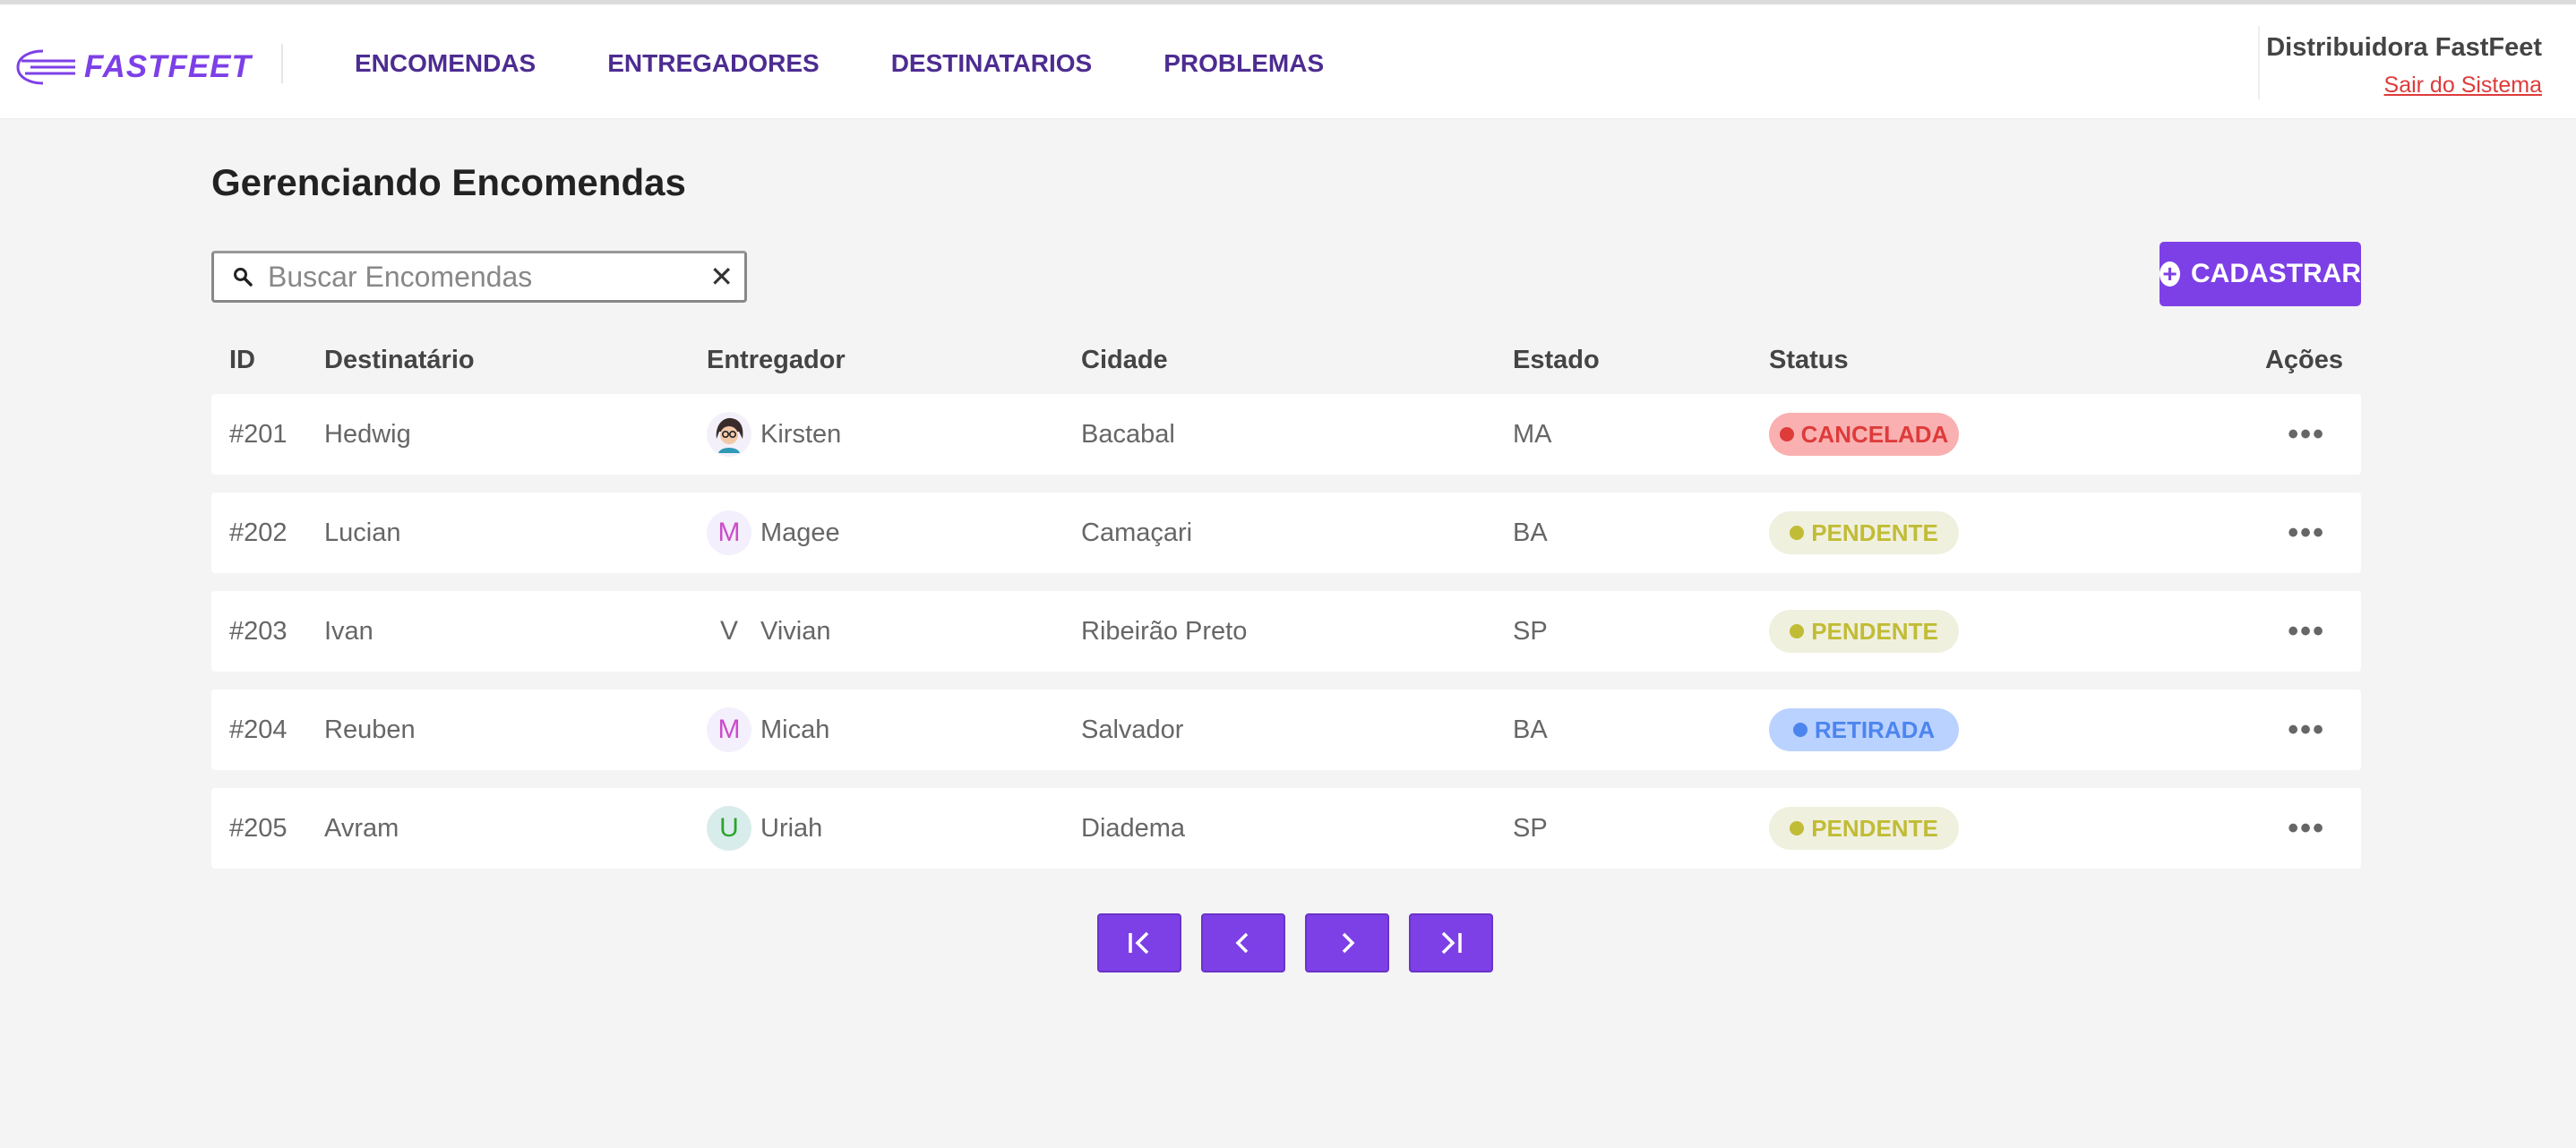 The width and height of the screenshot is (2576, 1148). What do you see at coordinates (282, 63) in the screenshot?
I see `logo-divider` at bounding box center [282, 63].